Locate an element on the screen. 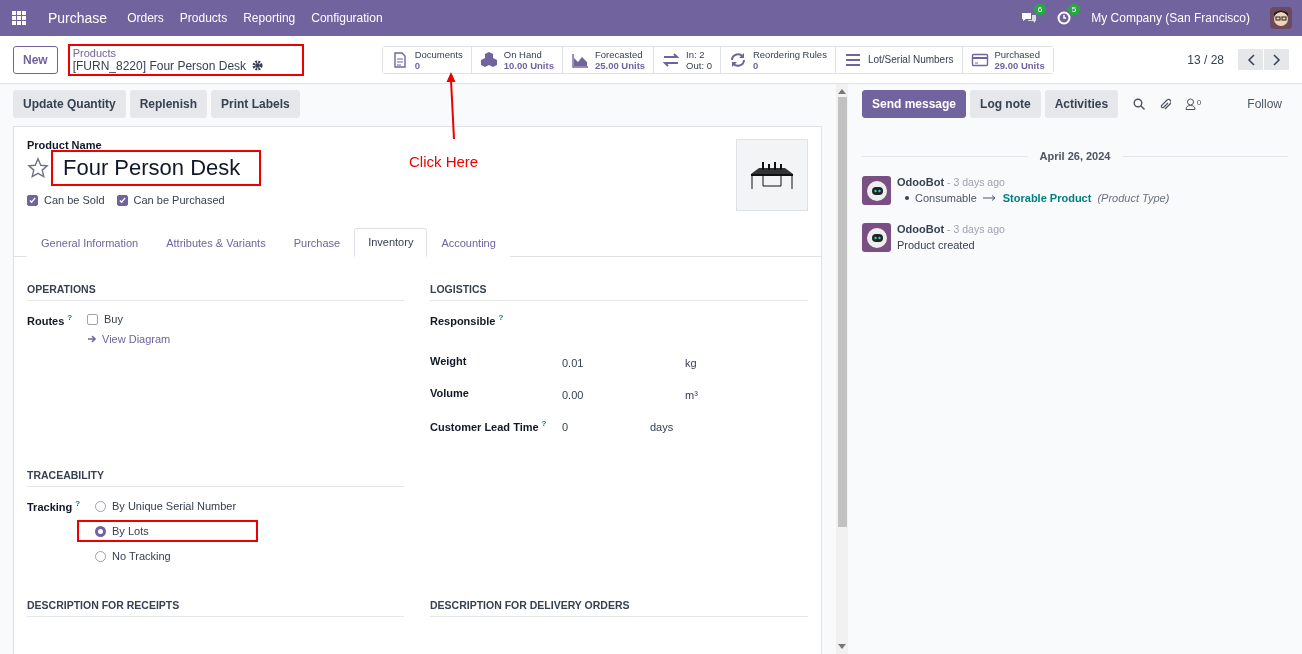  desk-drawing is located at coordinates (772, 175).